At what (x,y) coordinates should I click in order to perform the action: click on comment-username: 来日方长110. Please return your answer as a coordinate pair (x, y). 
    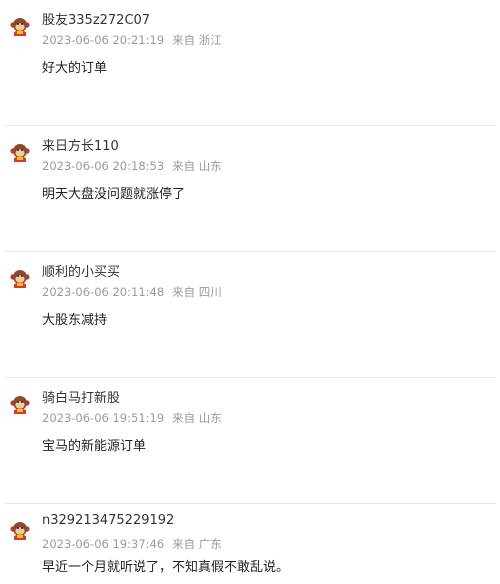
    Looking at the image, I should click on (80, 144).